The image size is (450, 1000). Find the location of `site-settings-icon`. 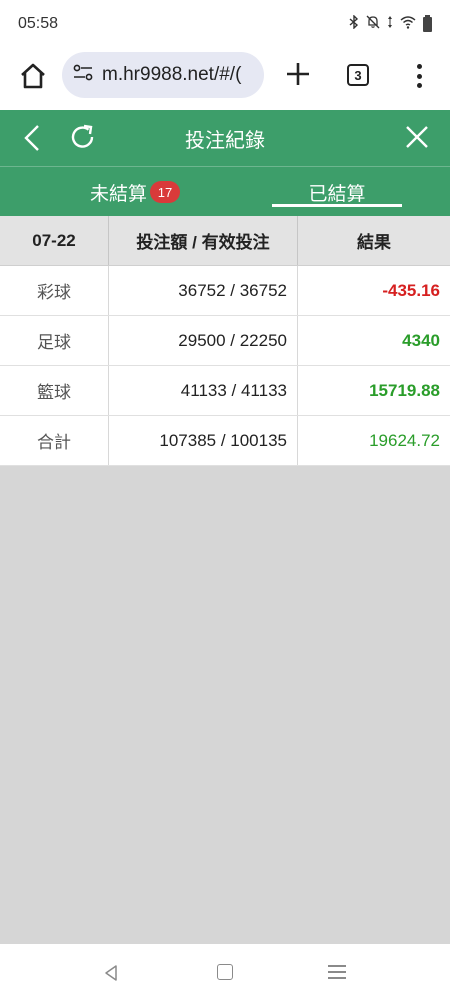

site-settings-icon is located at coordinates (83, 75).